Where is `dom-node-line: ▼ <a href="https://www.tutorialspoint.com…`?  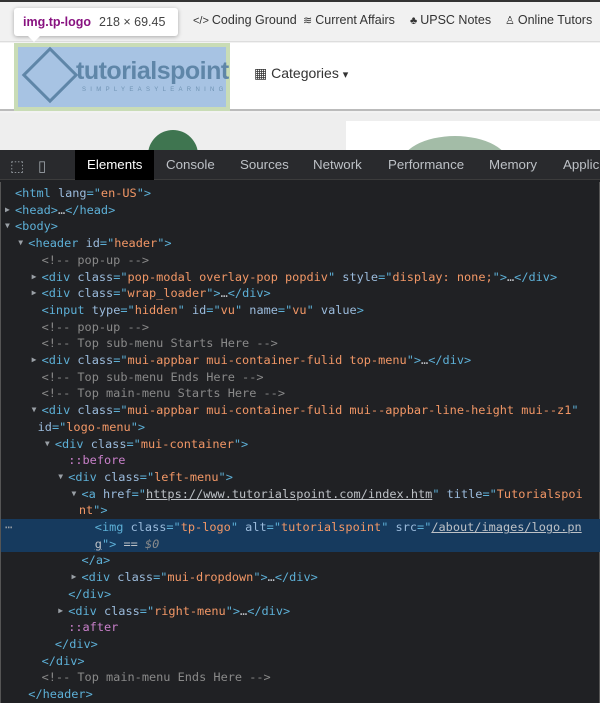 dom-node-line: ▼ <a href="https://www.tutorialspoint.com… is located at coordinates (300, 494).